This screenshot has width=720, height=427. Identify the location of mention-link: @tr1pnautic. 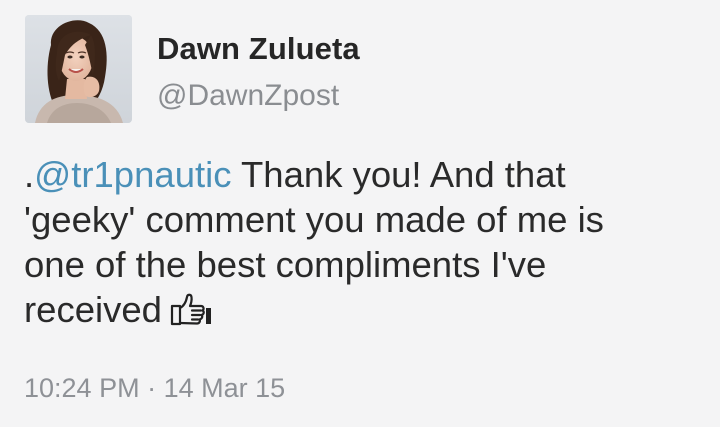
(132, 174).